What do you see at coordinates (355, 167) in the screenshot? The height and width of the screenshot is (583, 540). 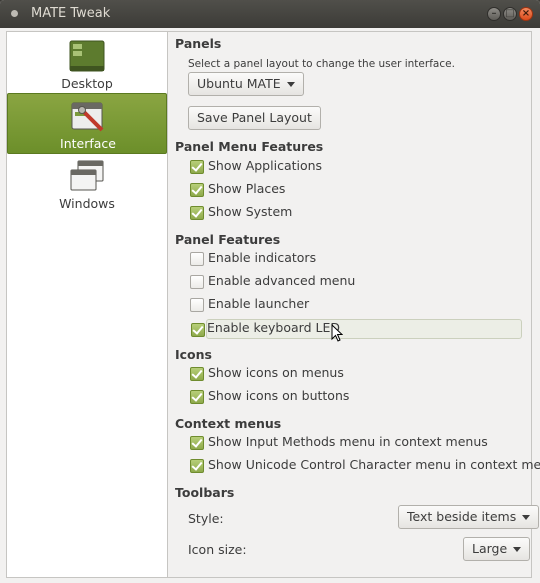 I see `show-applications-checkbox: Show Applications` at bounding box center [355, 167].